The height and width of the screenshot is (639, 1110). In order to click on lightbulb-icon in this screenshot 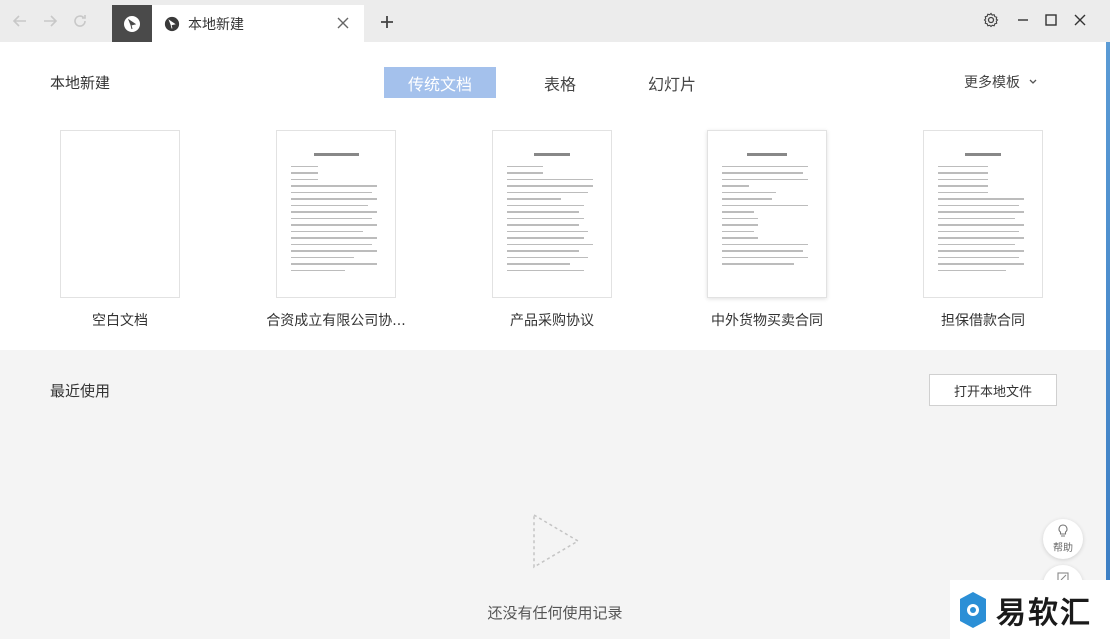, I will do `click(1063, 530)`.